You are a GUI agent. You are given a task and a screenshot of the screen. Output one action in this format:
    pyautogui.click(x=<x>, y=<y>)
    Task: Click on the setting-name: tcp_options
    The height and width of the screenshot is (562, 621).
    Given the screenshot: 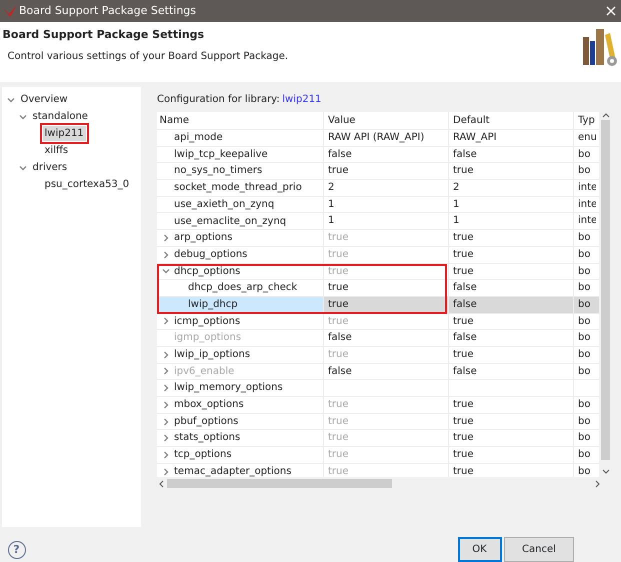 What is the action you would take?
    pyautogui.click(x=203, y=455)
    